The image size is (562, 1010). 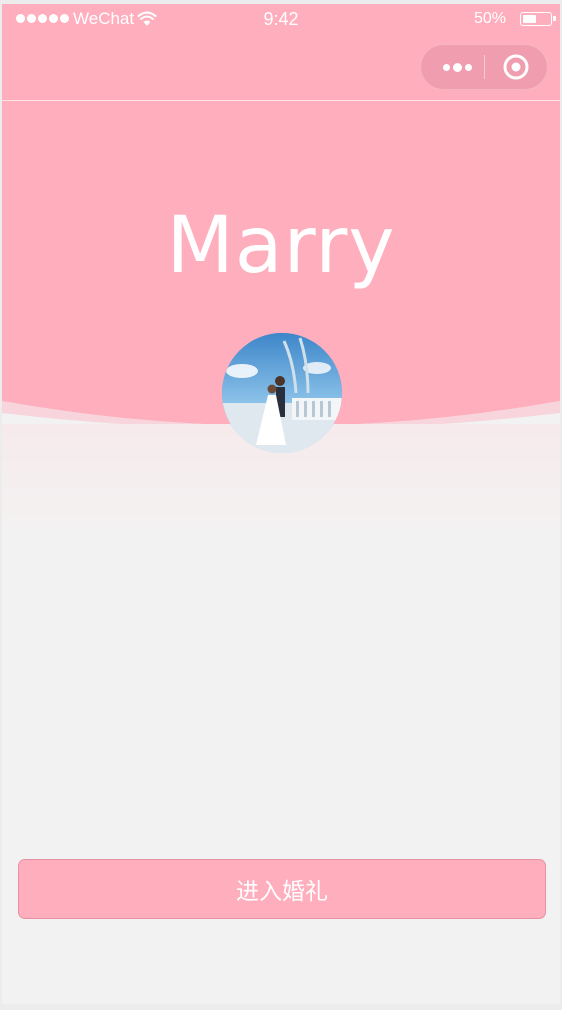 I want to click on page-title: Marry, so click(x=281, y=246).